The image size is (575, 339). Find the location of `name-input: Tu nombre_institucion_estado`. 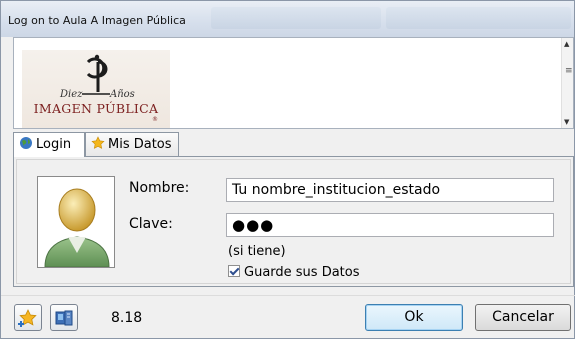

name-input: Tu nombre_institucion_estado is located at coordinates (390, 190).